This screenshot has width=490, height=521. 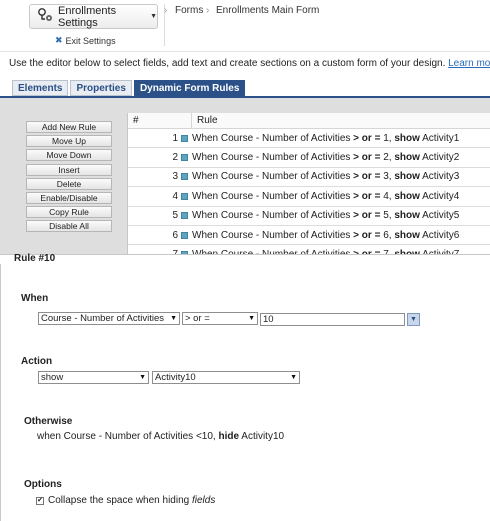 What do you see at coordinates (439, 196) in the screenshot?
I see `rule-target: Activity4` at bounding box center [439, 196].